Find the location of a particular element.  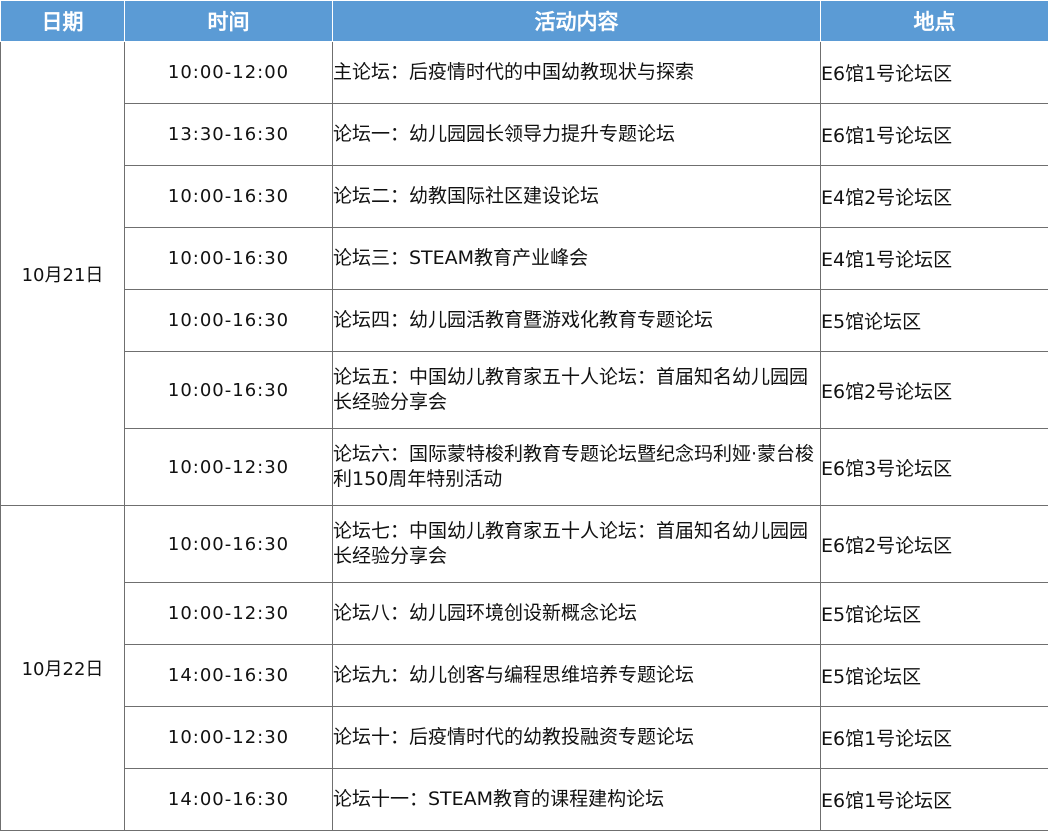

date-cell: 10月22日 is located at coordinates (62, 668).